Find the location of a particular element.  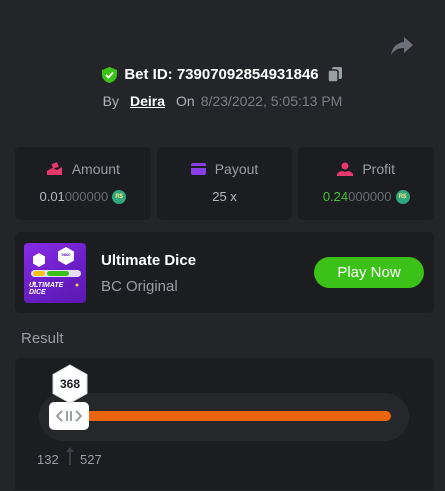

payout-stat: Payout 25 x is located at coordinates (224, 183).